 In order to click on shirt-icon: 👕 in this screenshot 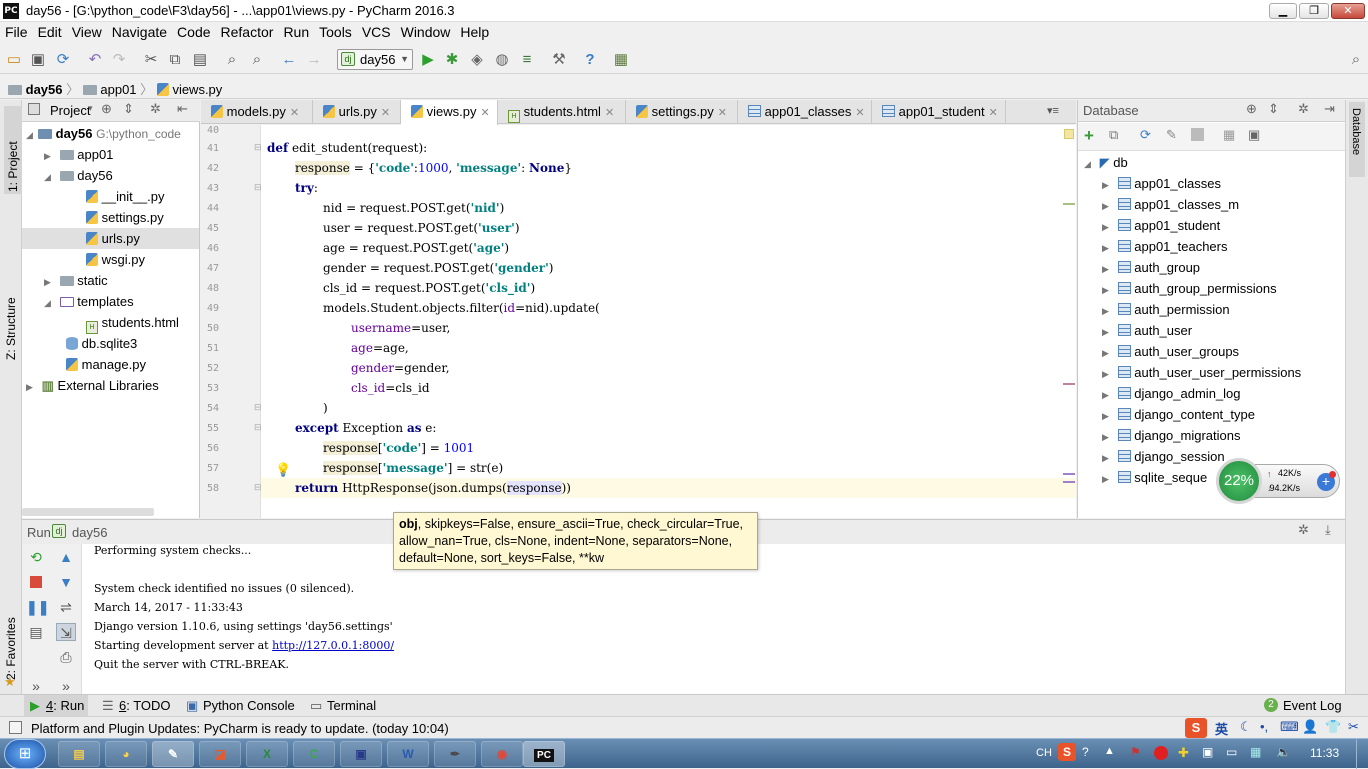, I will do `click(1333, 727)`.